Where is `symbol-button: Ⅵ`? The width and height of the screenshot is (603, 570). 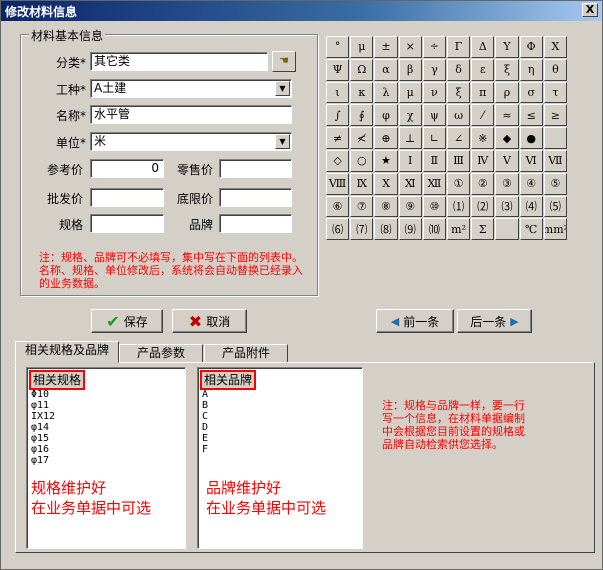
symbol-button: Ⅵ is located at coordinates (531, 160).